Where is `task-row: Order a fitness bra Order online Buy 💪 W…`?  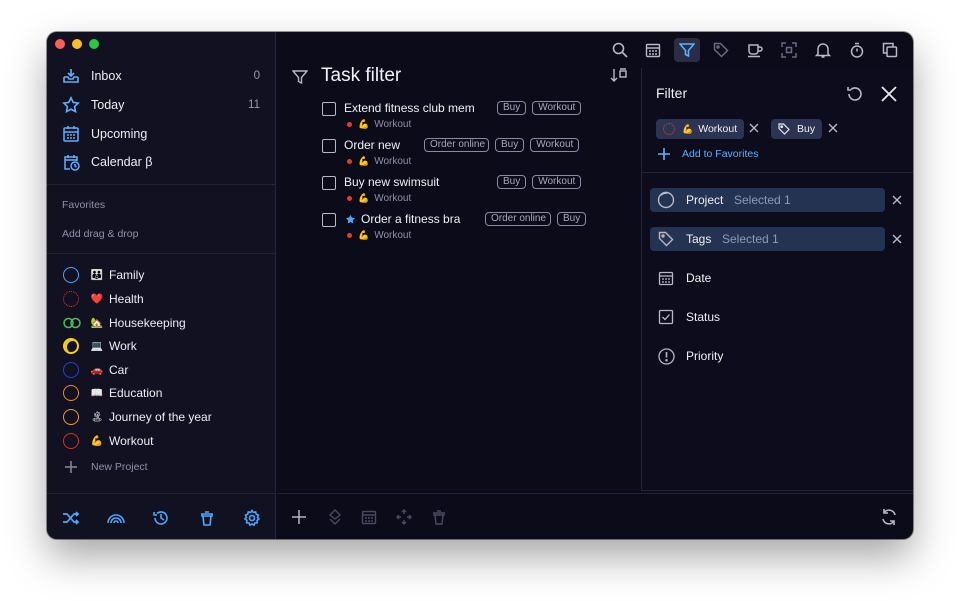
task-row: Order a fitness bra Order online Buy 💪 W… is located at coordinates (457, 230).